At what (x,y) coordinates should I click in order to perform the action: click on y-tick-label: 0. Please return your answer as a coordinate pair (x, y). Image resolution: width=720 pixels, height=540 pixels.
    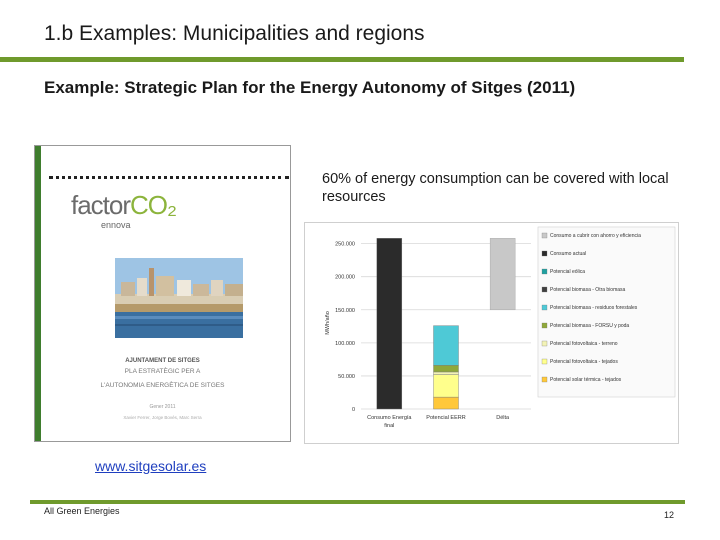
    Looking at the image, I should click on (353, 410).